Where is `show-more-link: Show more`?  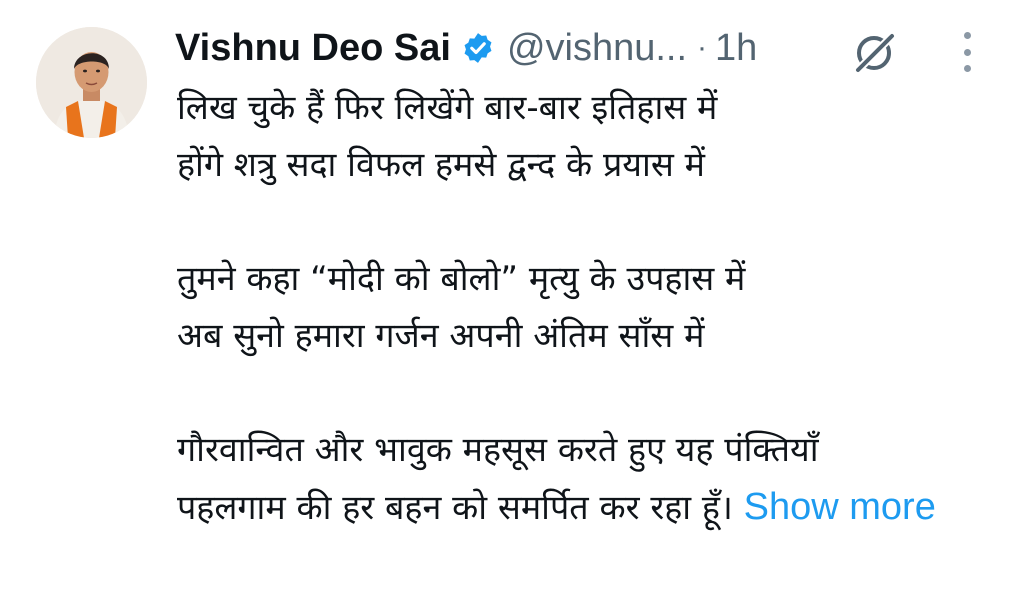 show-more-link: Show more is located at coordinates (840, 507).